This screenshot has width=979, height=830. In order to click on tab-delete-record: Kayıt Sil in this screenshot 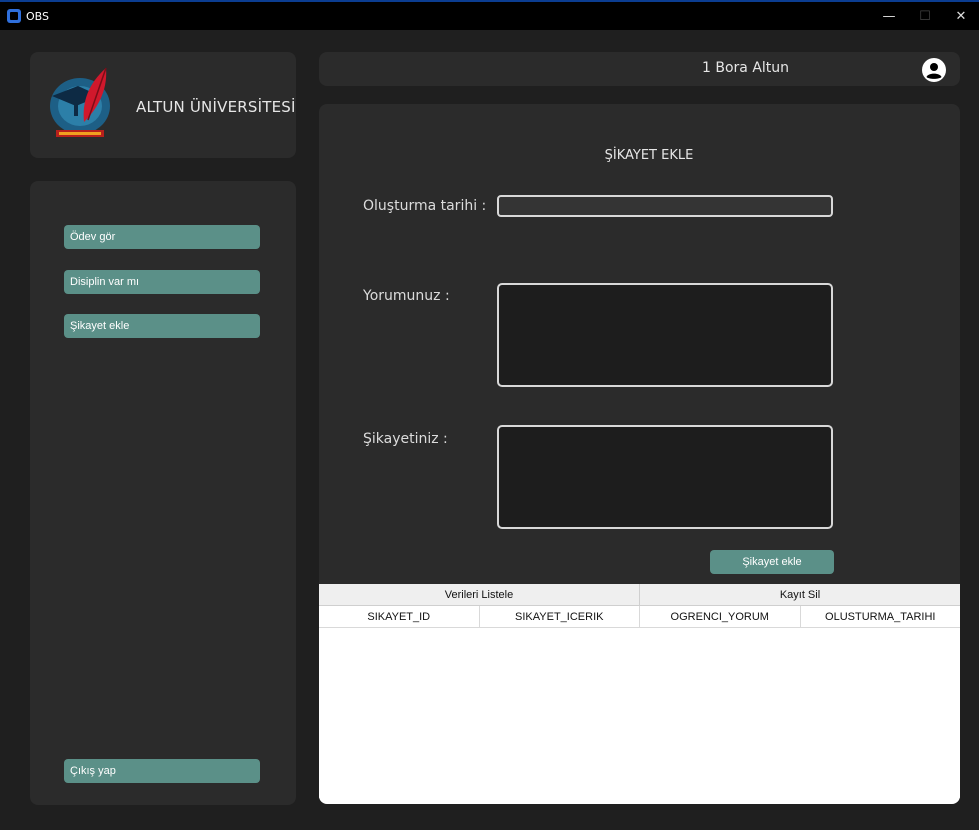, I will do `click(800, 594)`.